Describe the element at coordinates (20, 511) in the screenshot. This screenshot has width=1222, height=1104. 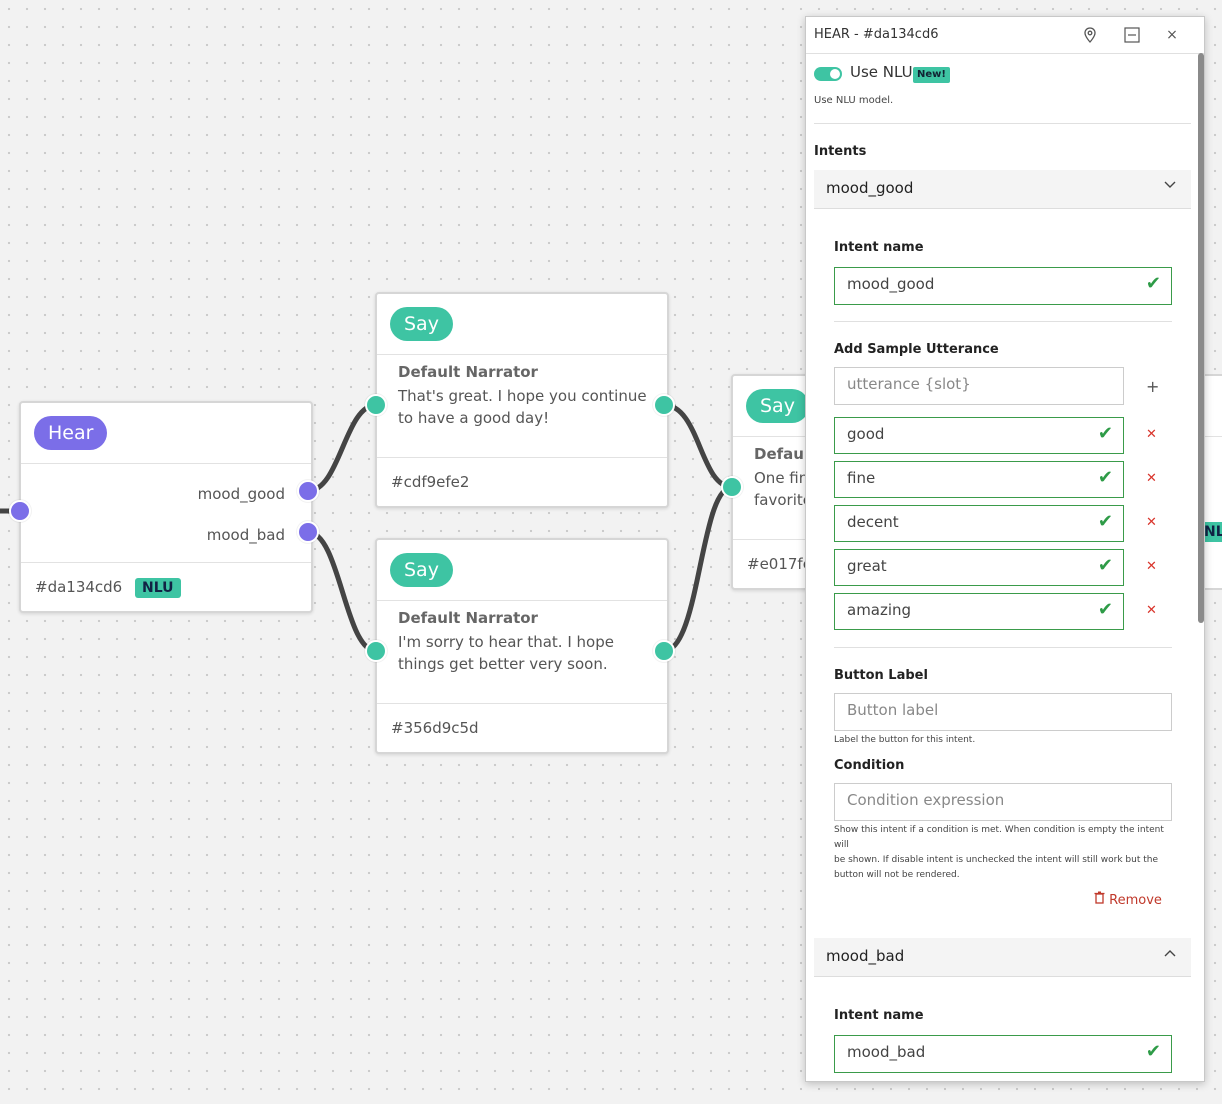
I see `hear-input-port` at that location.